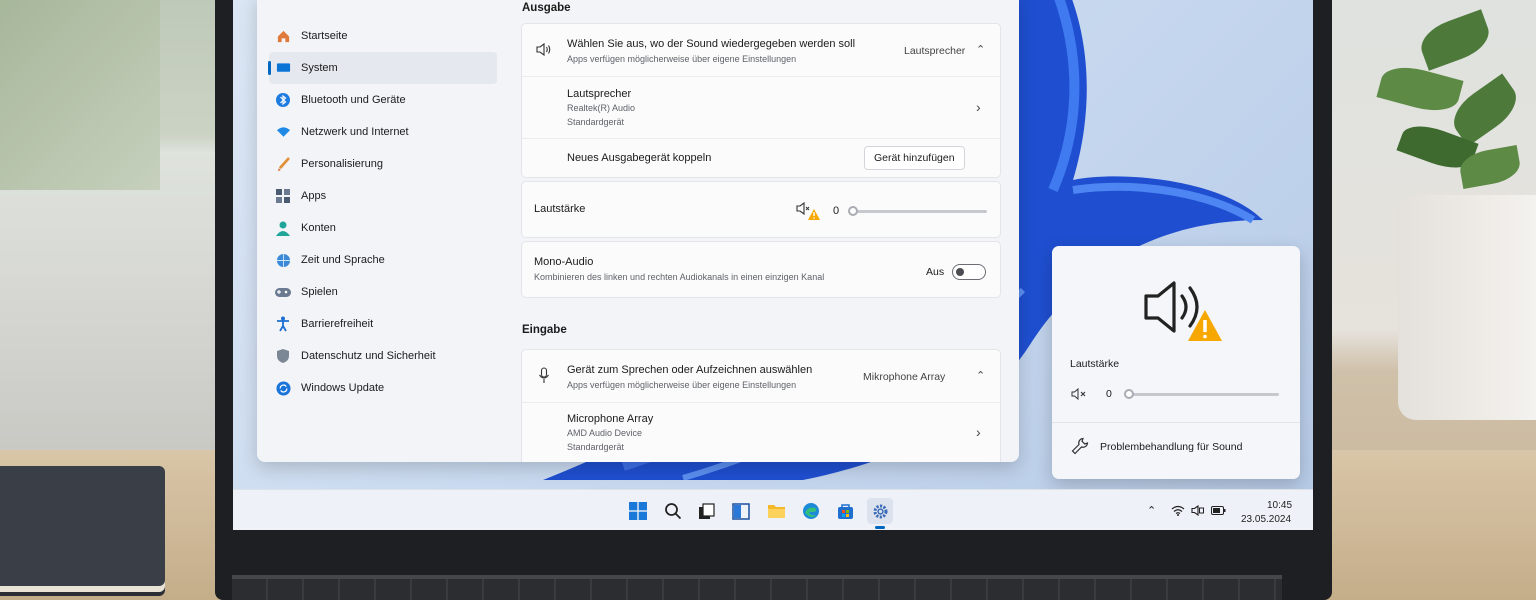  What do you see at coordinates (564, 262) in the screenshot?
I see `mono-audio-title: Mono-Audio` at bounding box center [564, 262].